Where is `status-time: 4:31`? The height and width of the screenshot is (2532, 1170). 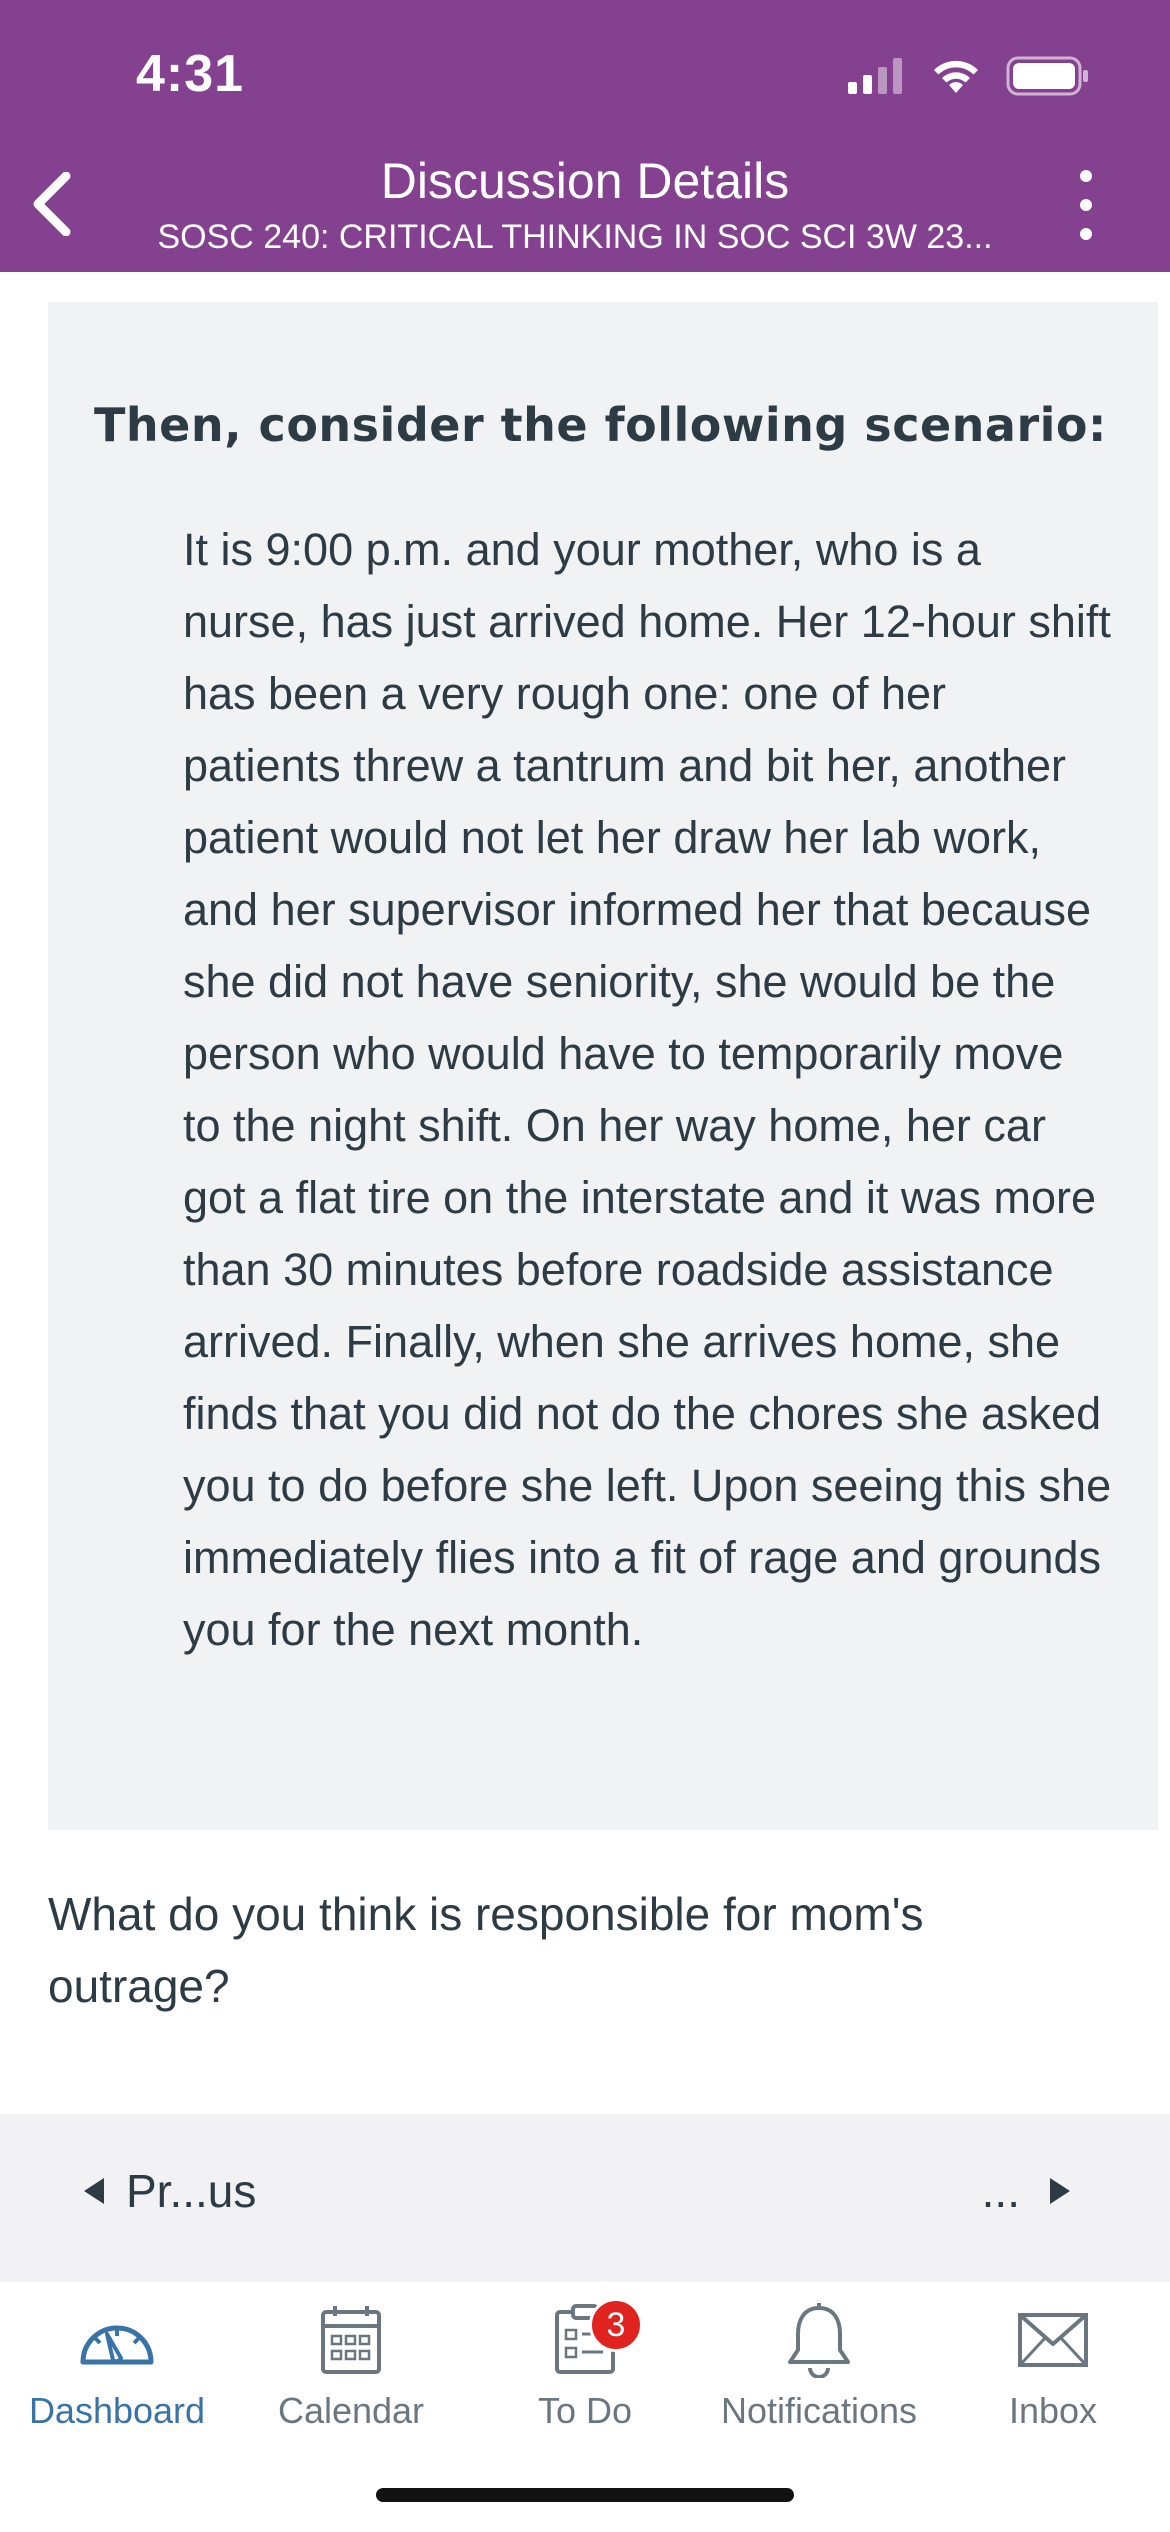
status-time: 4:31 is located at coordinates (190, 74).